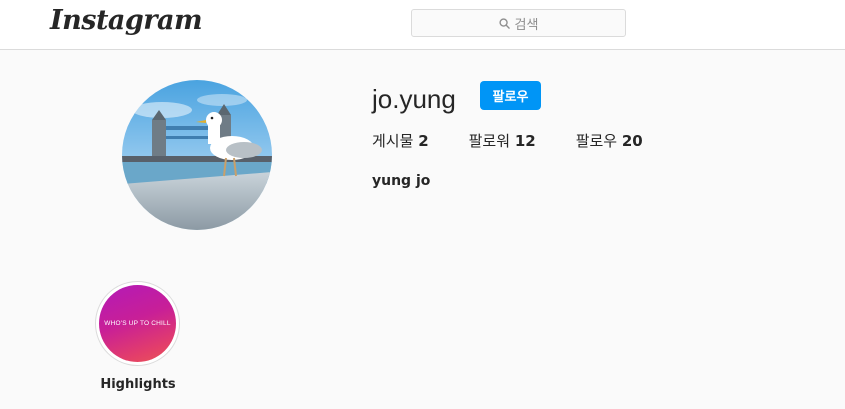  I want to click on stat-posts-count: 2, so click(423, 141).